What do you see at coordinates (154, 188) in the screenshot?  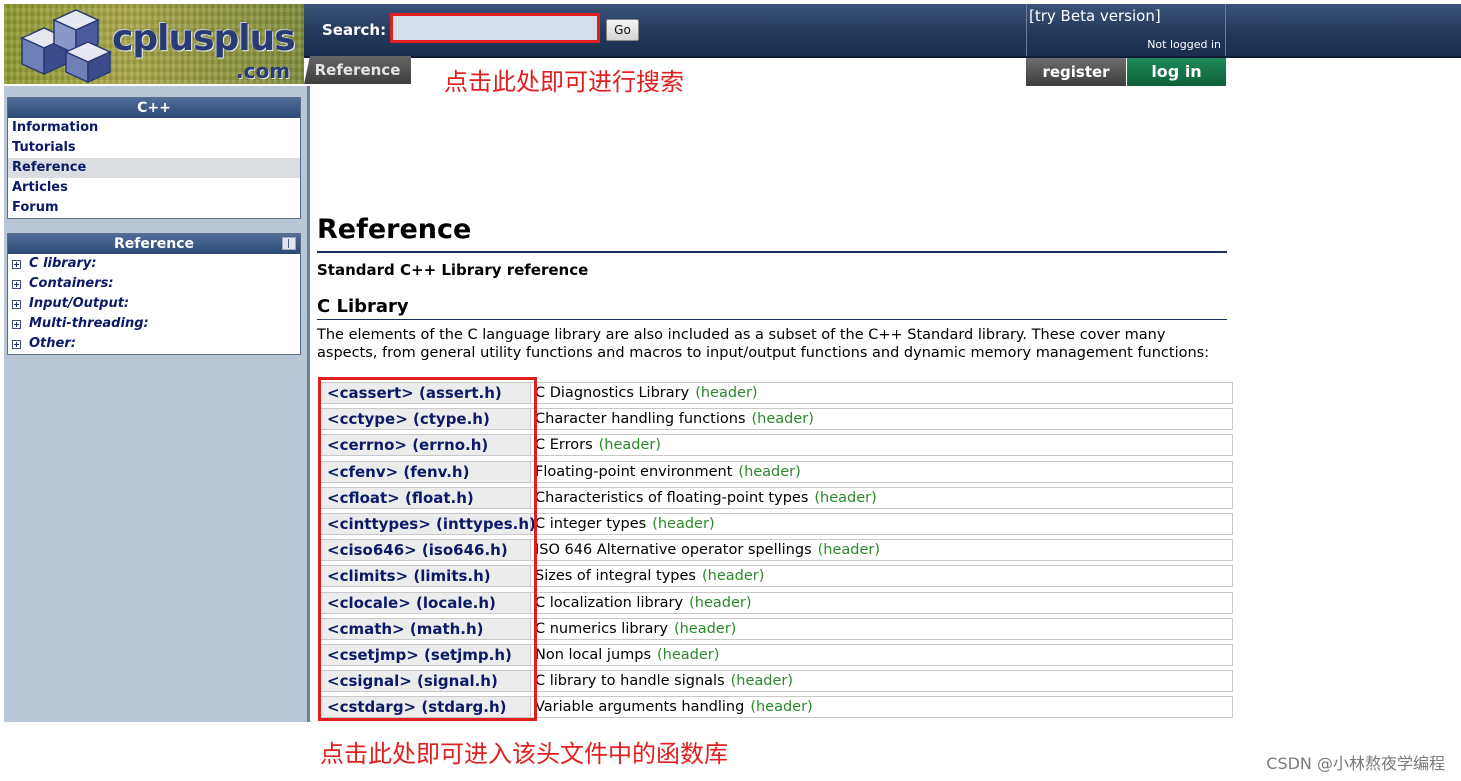 I see `sidebar-item-articles: Articles` at bounding box center [154, 188].